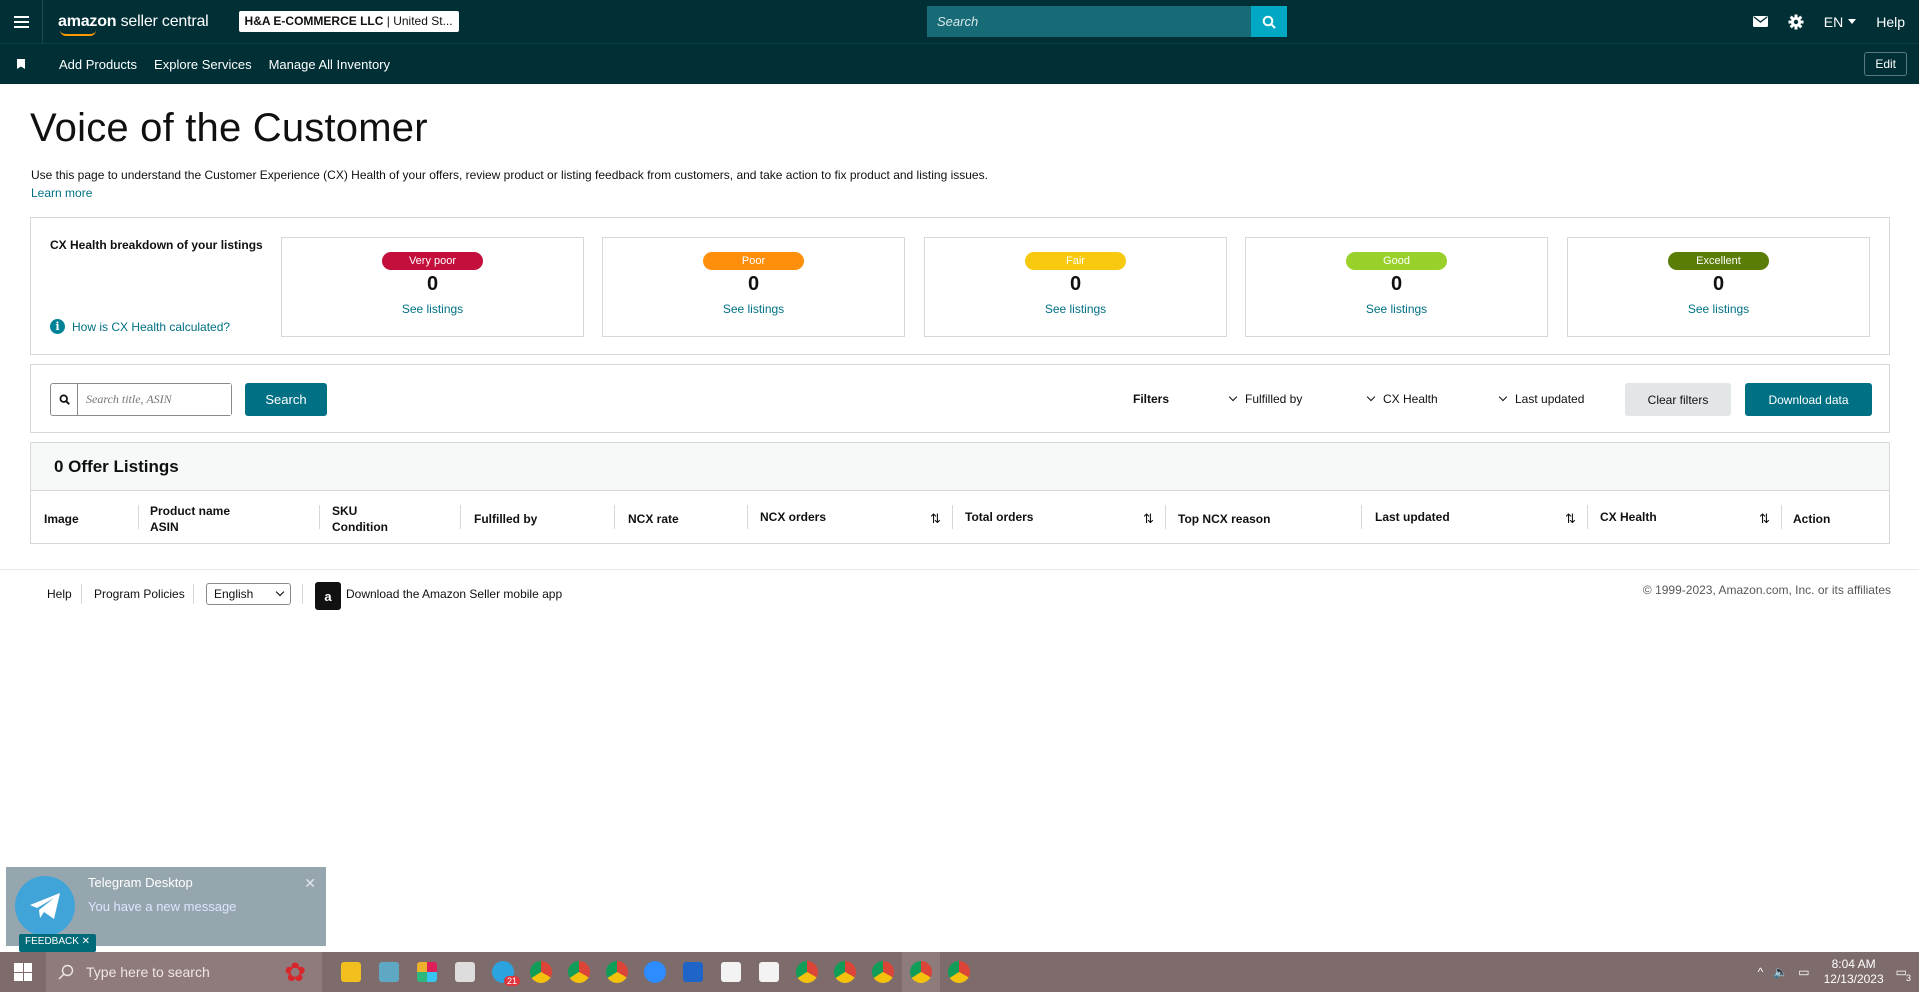 This screenshot has height=992, width=1919. What do you see at coordinates (389, 972) in the screenshot?
I see `notepad-icon` at bounding box center [389, 972].